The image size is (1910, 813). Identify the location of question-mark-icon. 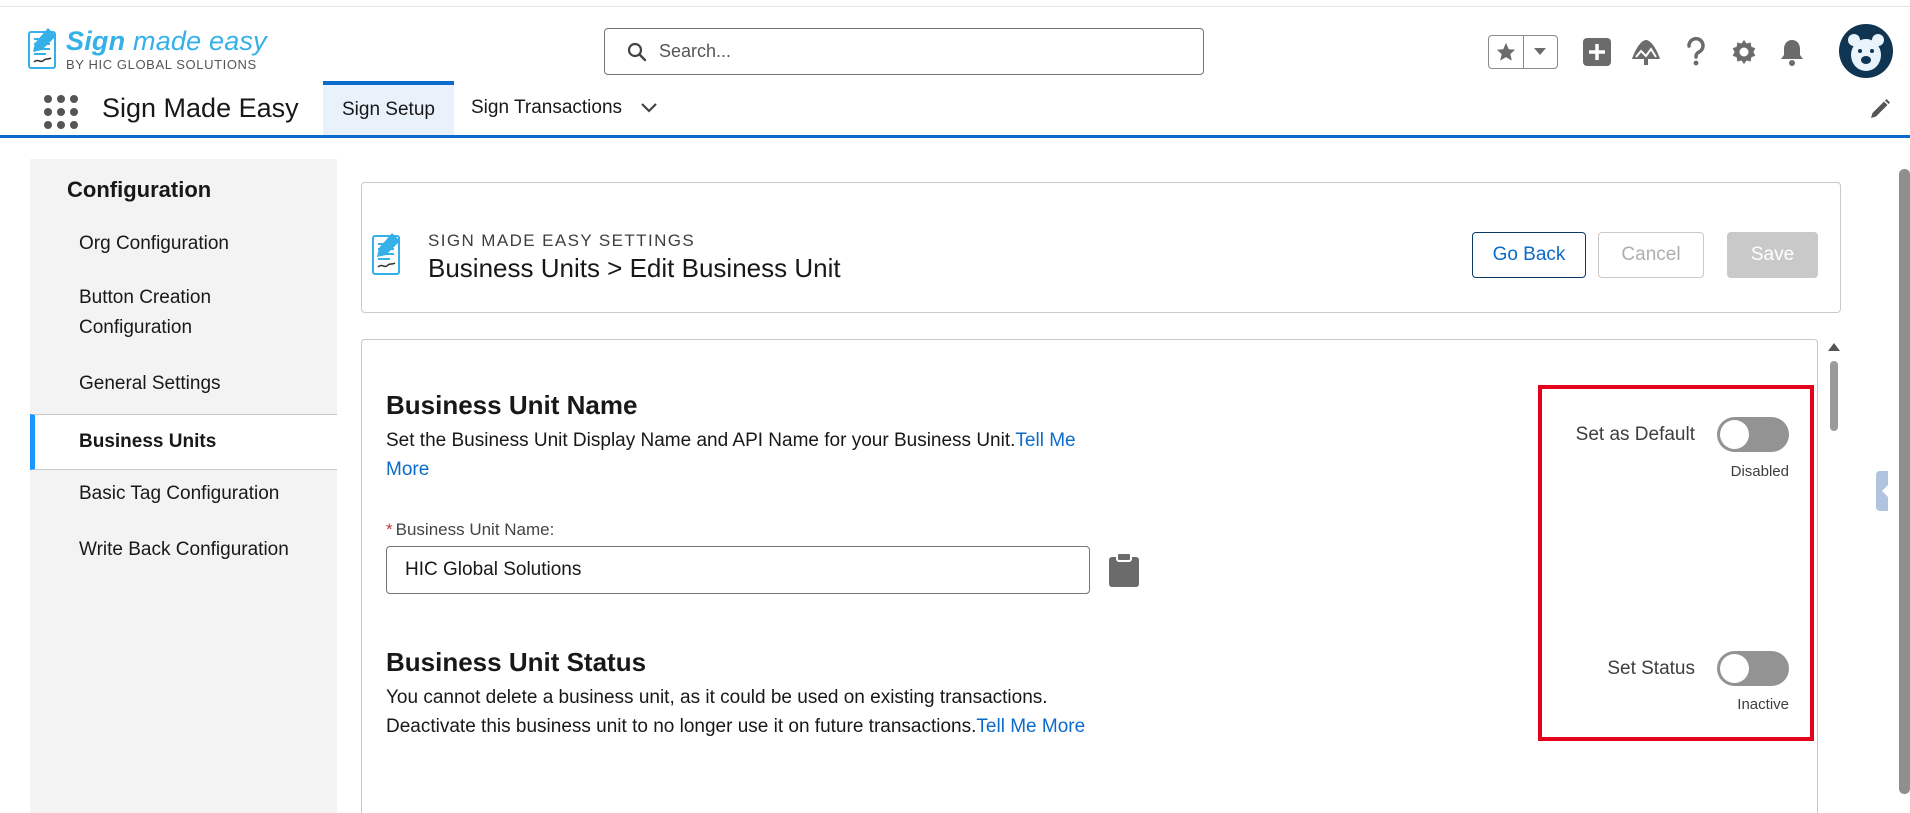
(1696, 51).